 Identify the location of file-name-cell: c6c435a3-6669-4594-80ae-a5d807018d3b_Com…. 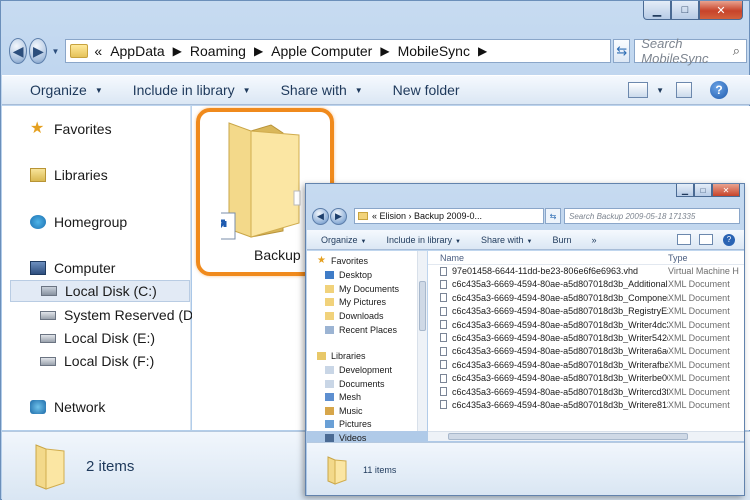
(554, 298).